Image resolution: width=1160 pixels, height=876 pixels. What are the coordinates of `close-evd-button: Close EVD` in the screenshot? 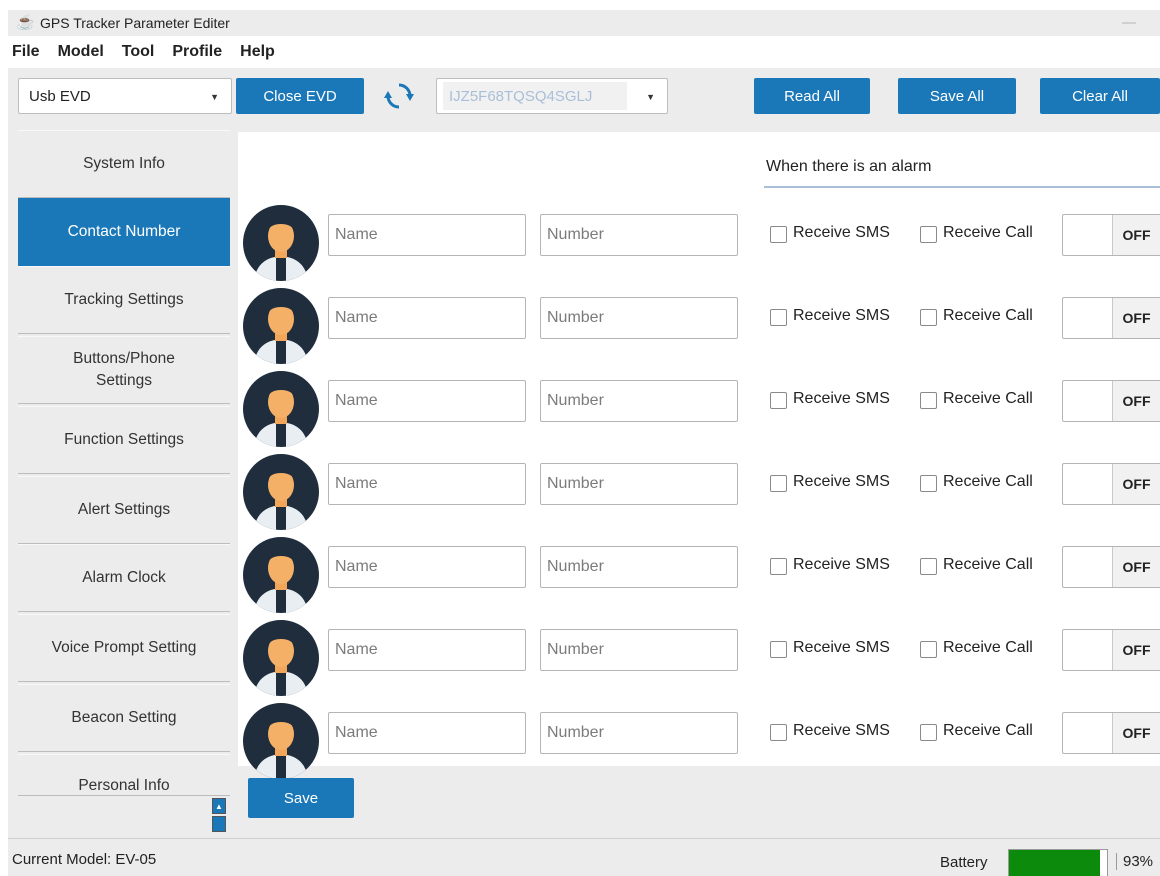 It's located at (300, 96).